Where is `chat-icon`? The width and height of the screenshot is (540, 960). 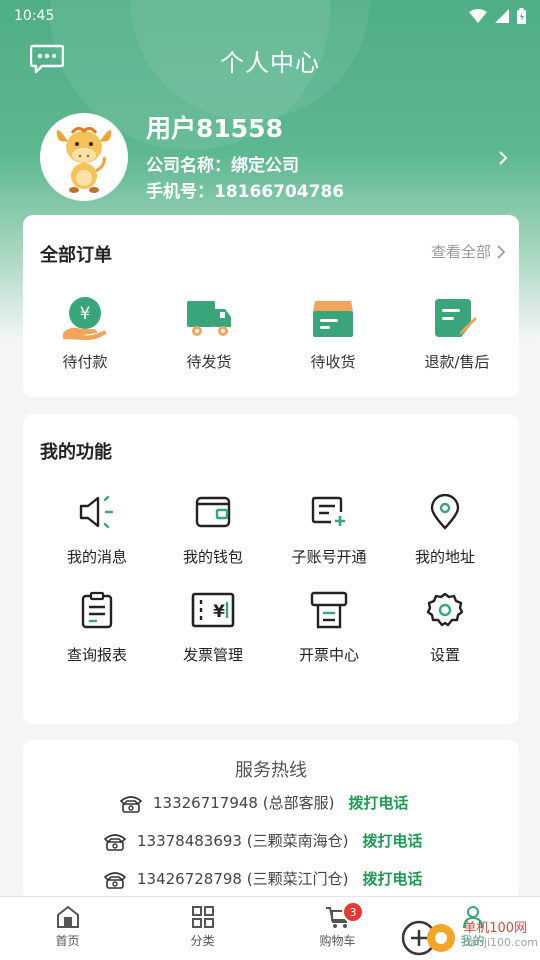
chat-icon is located at coordinates (47, 59).